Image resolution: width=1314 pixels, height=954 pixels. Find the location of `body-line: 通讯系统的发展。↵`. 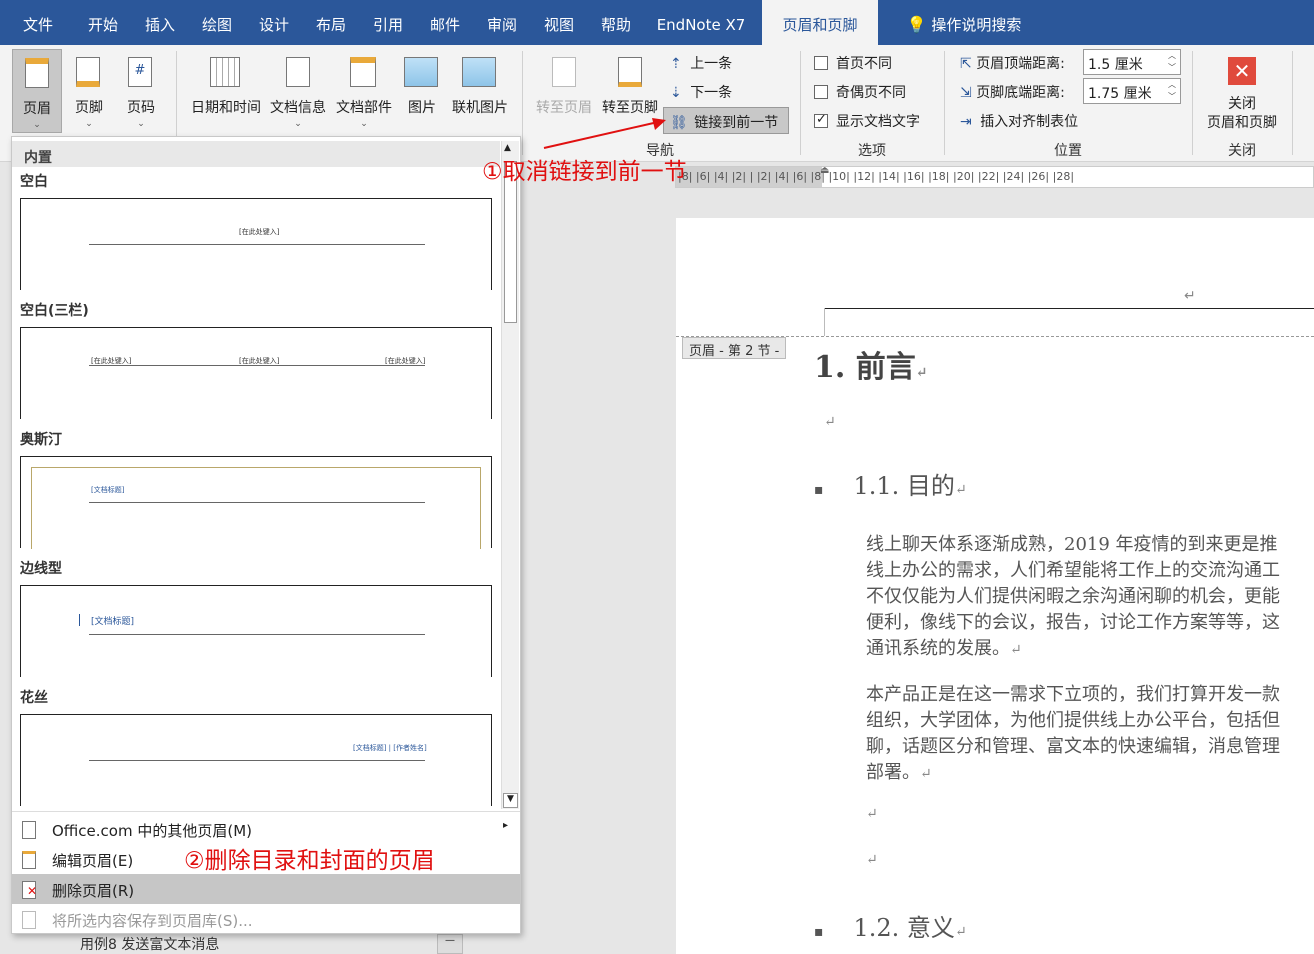

body-line: 通讯系统的发展。↵ is located at coordinates (944, 647).